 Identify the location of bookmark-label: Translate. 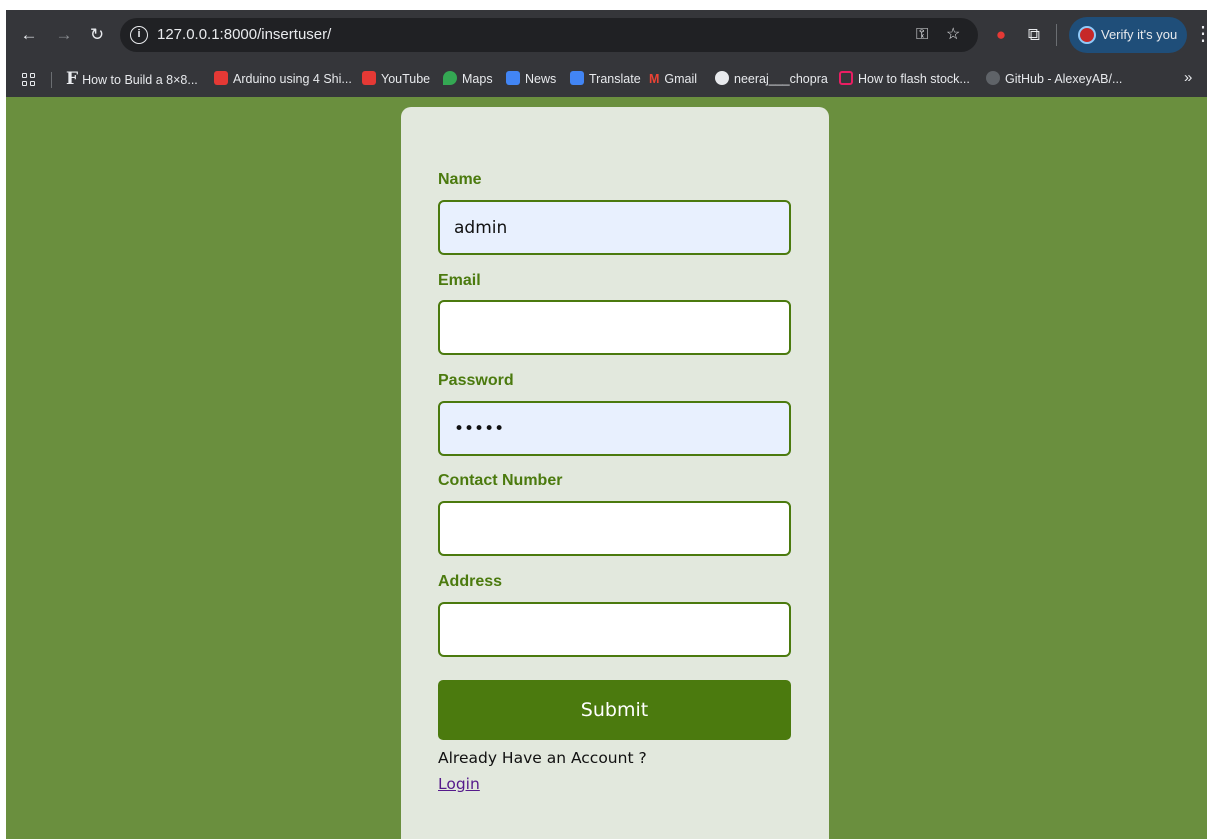
(615, 79).